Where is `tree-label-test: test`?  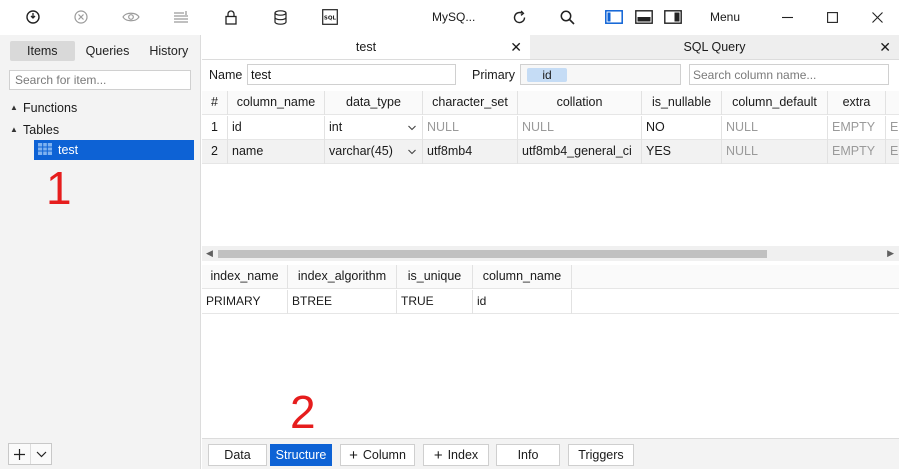 tree-label-test: test is located at coordinates (68, 150).